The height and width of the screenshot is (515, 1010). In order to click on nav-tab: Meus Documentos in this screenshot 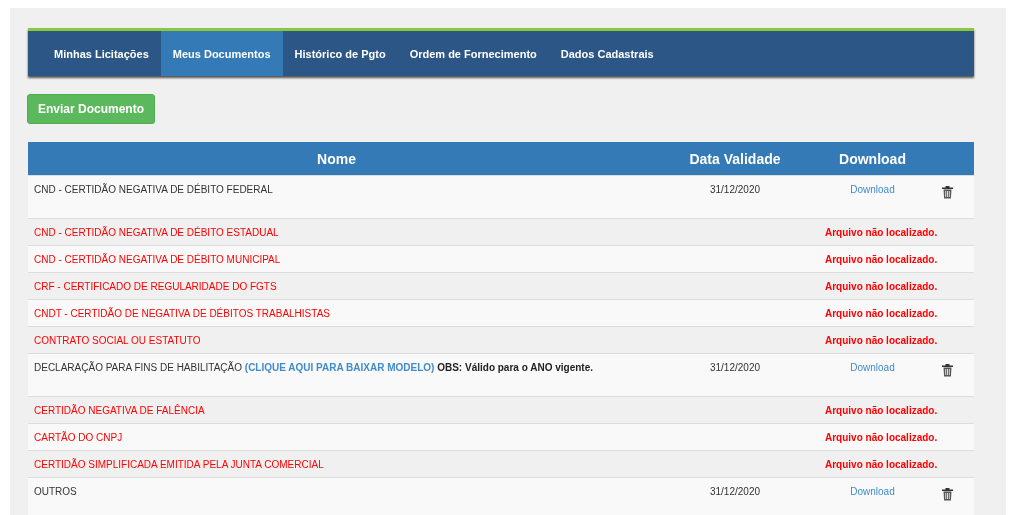, I will do `click(221, 53)`.